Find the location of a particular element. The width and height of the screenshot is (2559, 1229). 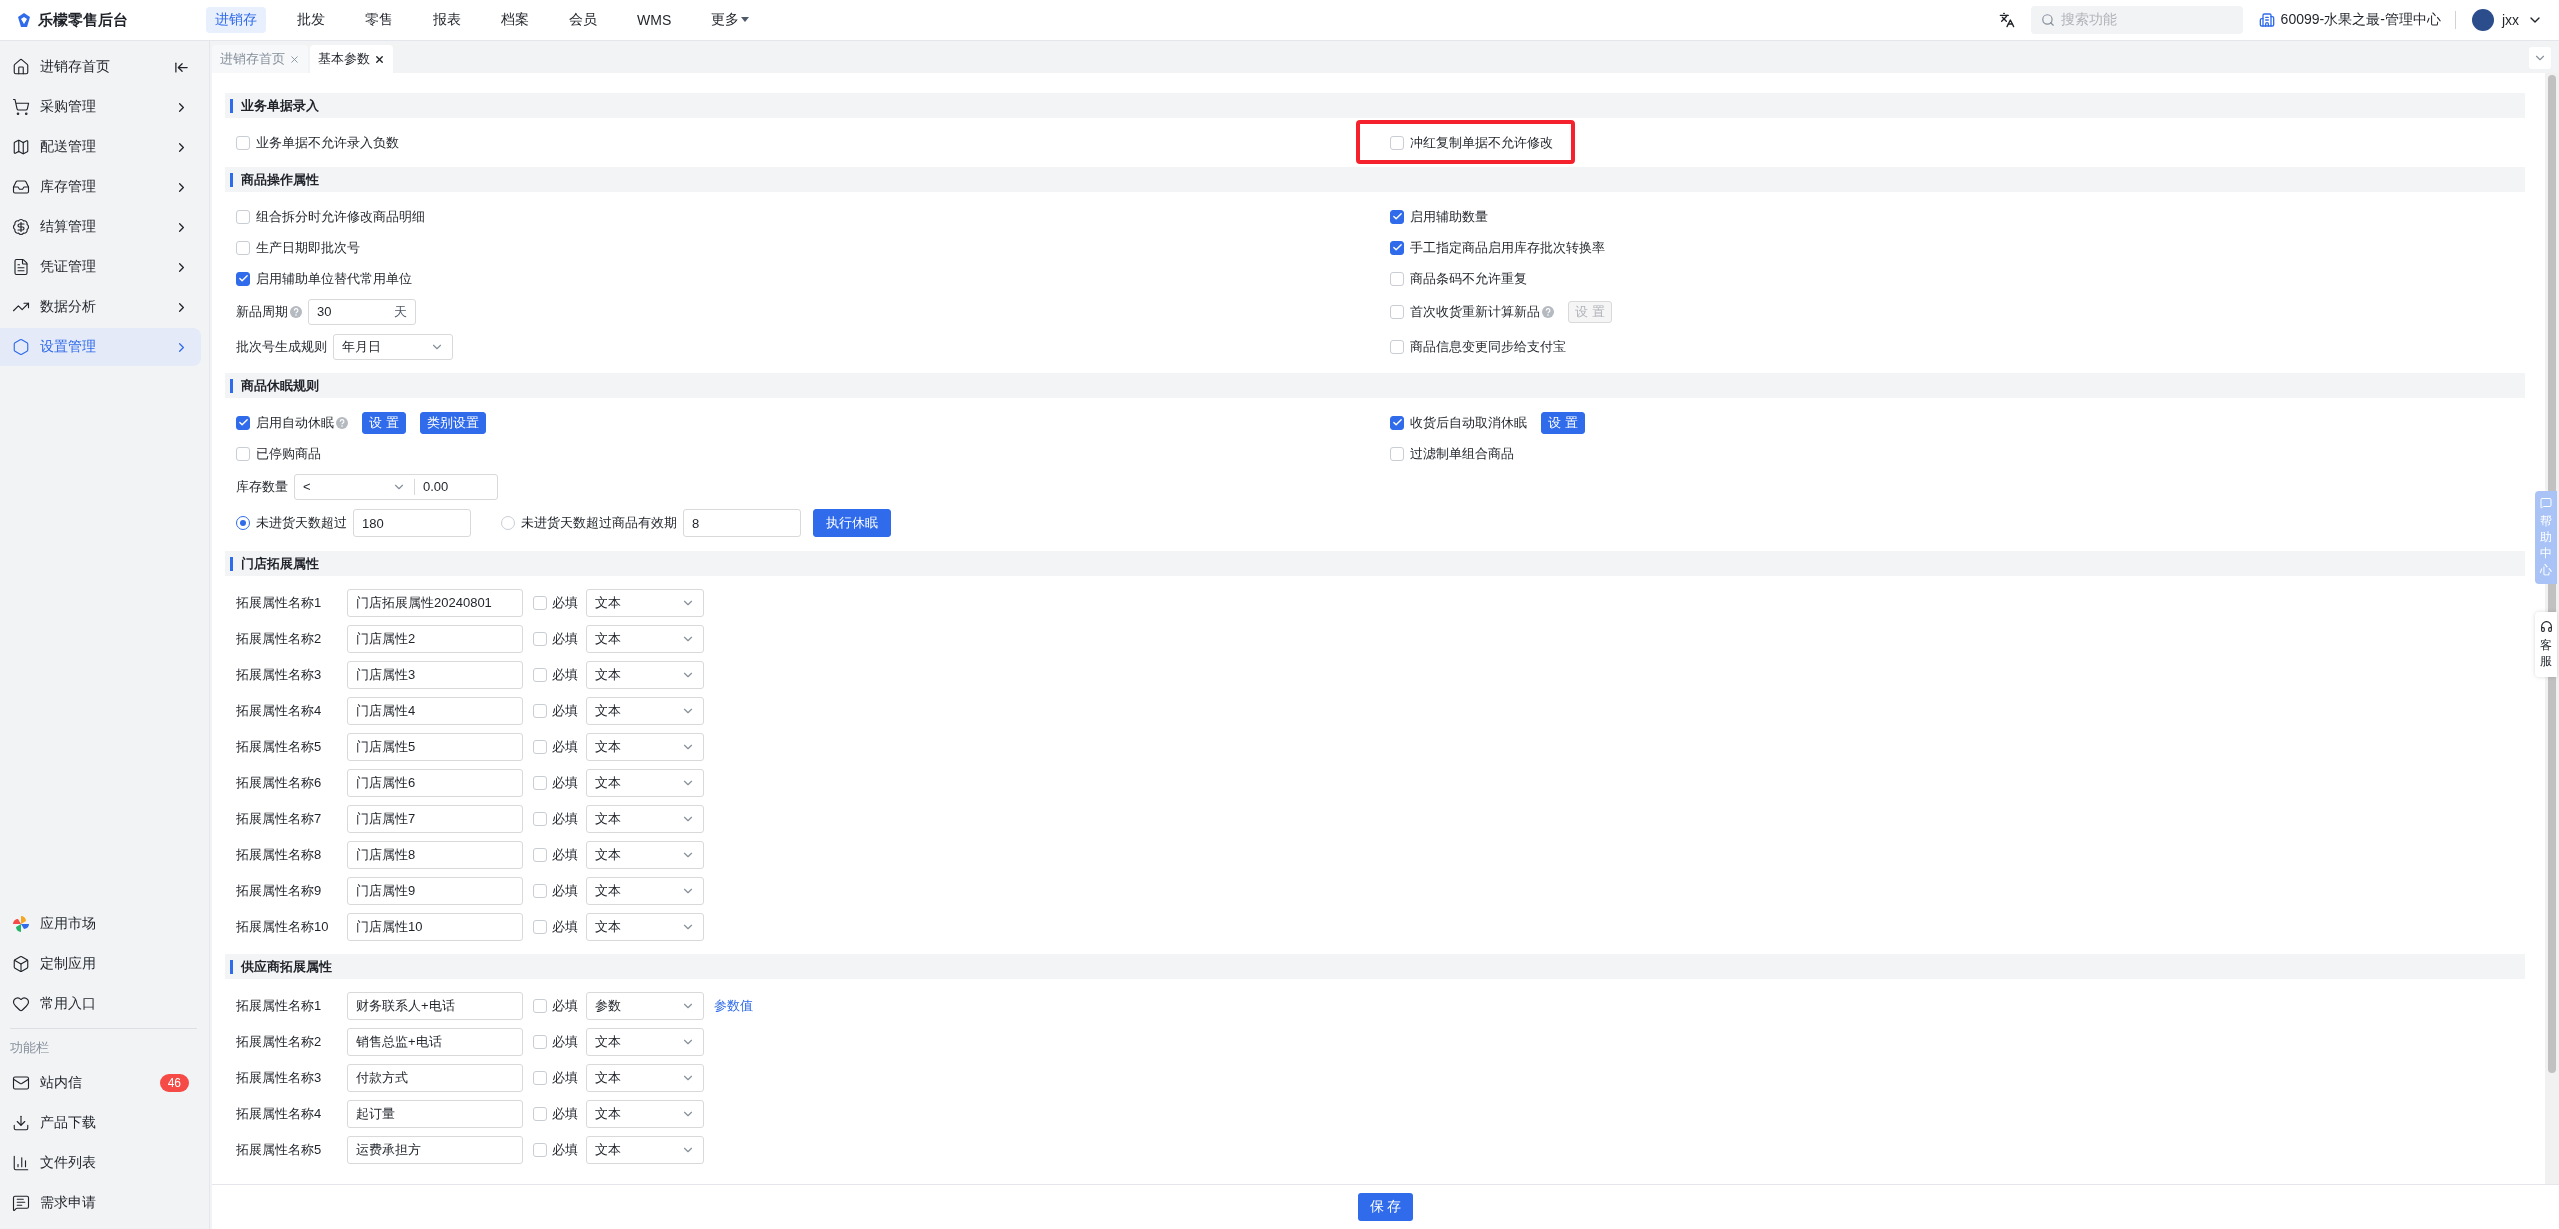

download-icon is located at coordinates (21, 1123).